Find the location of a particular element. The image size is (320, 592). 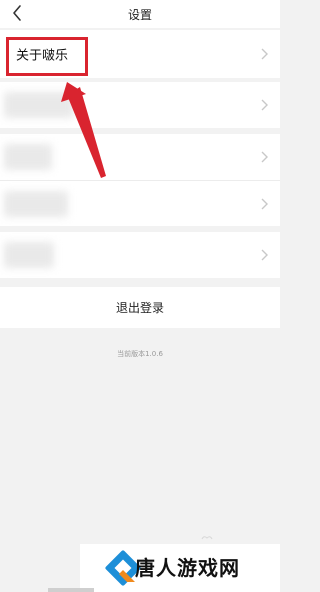

home-indicator is located at coordinates (71, 590).